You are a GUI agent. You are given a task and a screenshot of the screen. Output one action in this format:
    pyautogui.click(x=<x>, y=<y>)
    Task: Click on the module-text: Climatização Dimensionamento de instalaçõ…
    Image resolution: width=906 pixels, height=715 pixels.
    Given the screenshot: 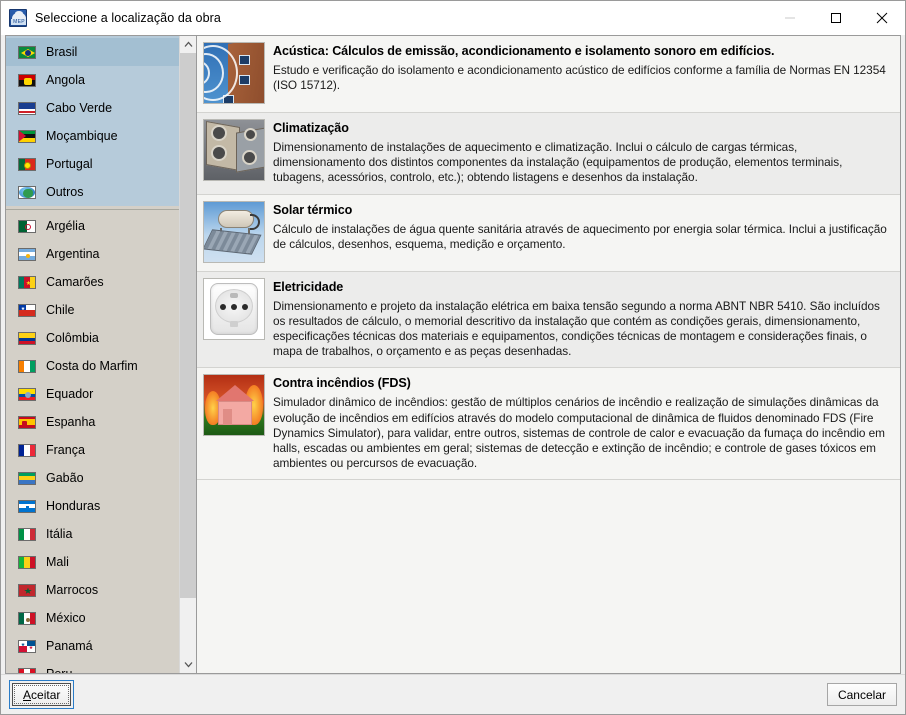 What is the action you would take?
    pyautogui.click(x=581, y=152)
    